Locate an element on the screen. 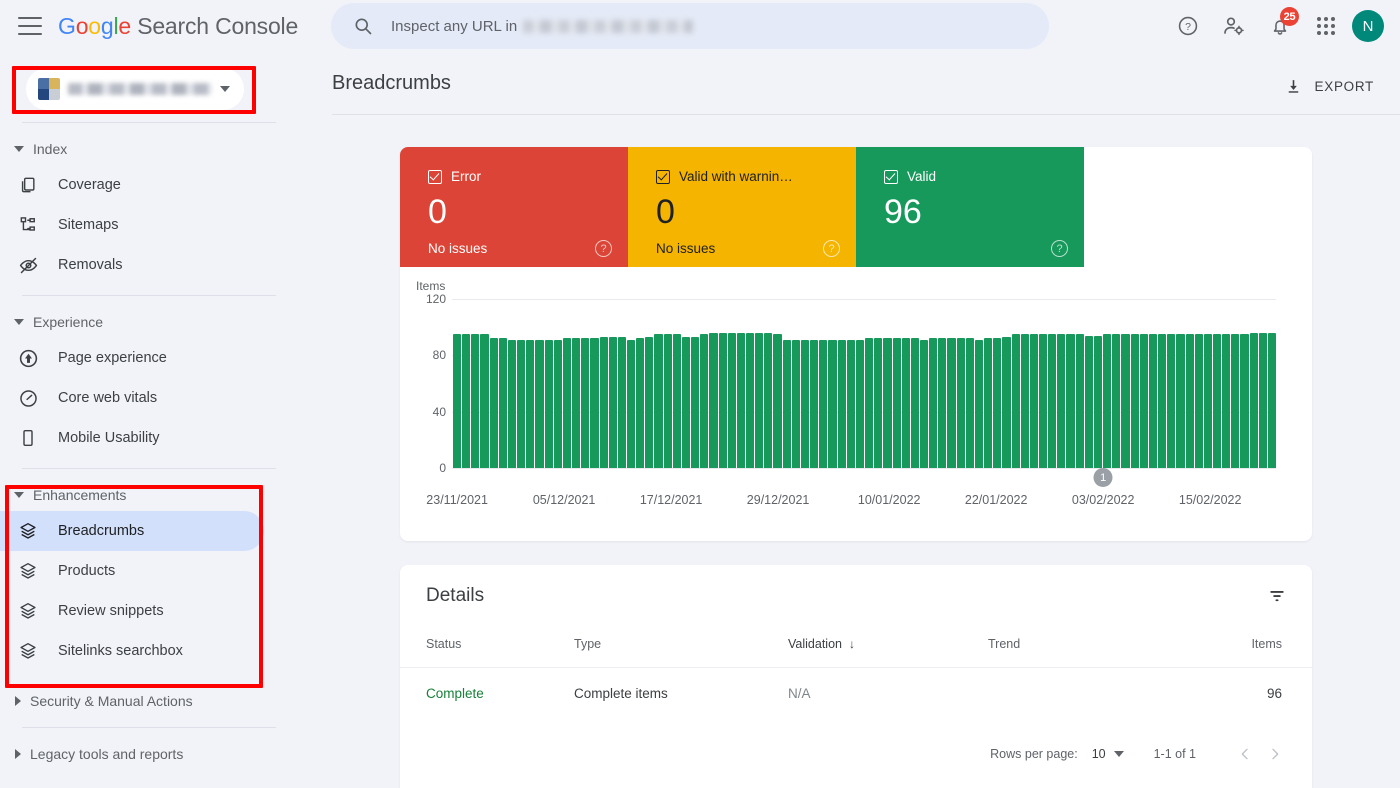  column-header-items: Items is located at coordinates (1250, 647).